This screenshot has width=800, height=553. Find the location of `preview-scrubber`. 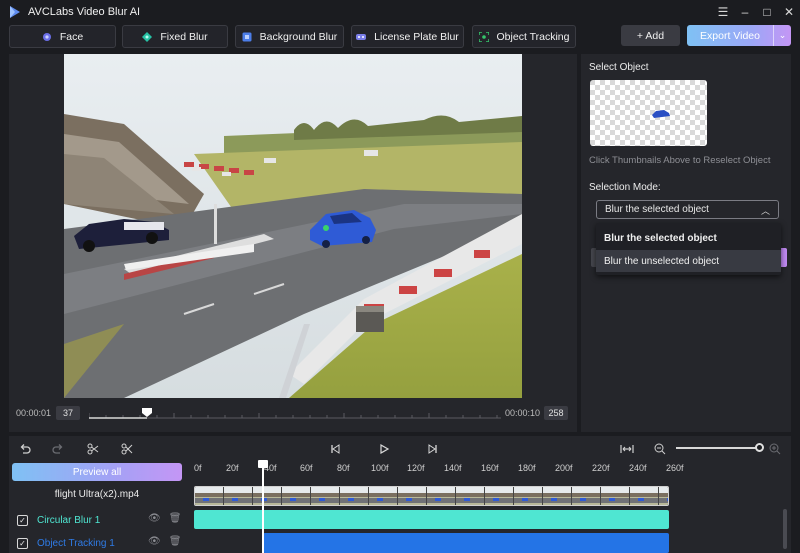

preview-scrubber is located at coordinates (295, 414).